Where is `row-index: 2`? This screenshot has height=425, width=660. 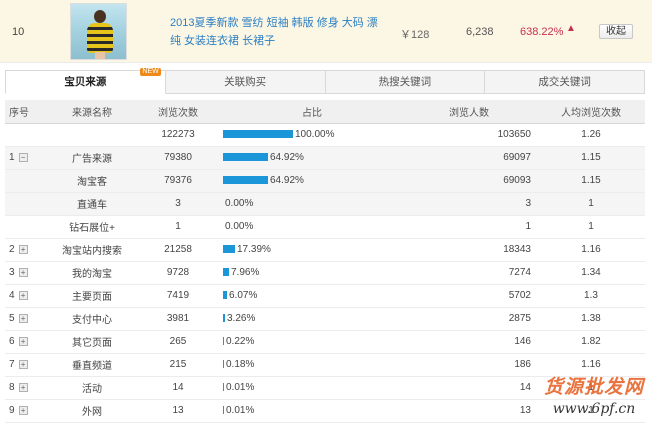
row-index: 2 is located at coordinates (12, 249).